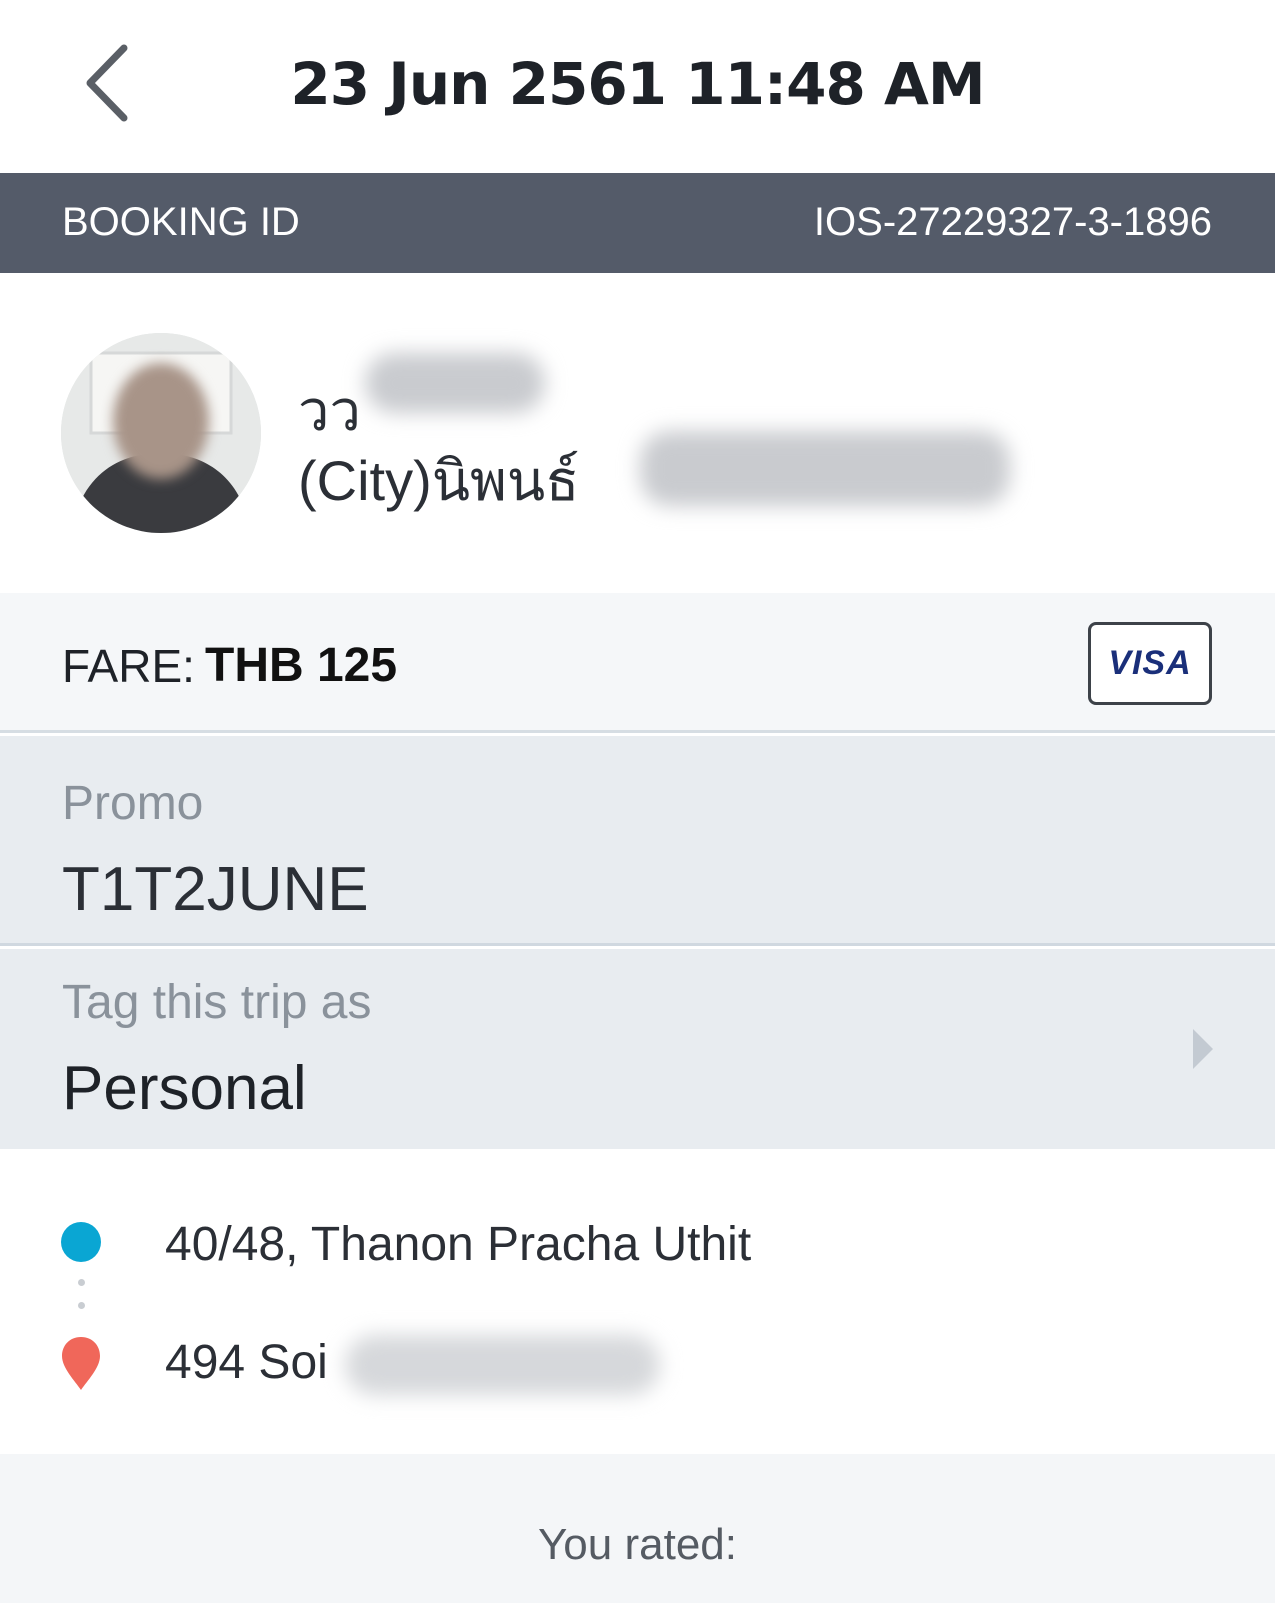 The width and height of the screenshot is (1275, 1603). Describe the element at coordinates (637, 663) in the screenshot. I see `fare-row: FARE: THB 125 VISA` at that location.